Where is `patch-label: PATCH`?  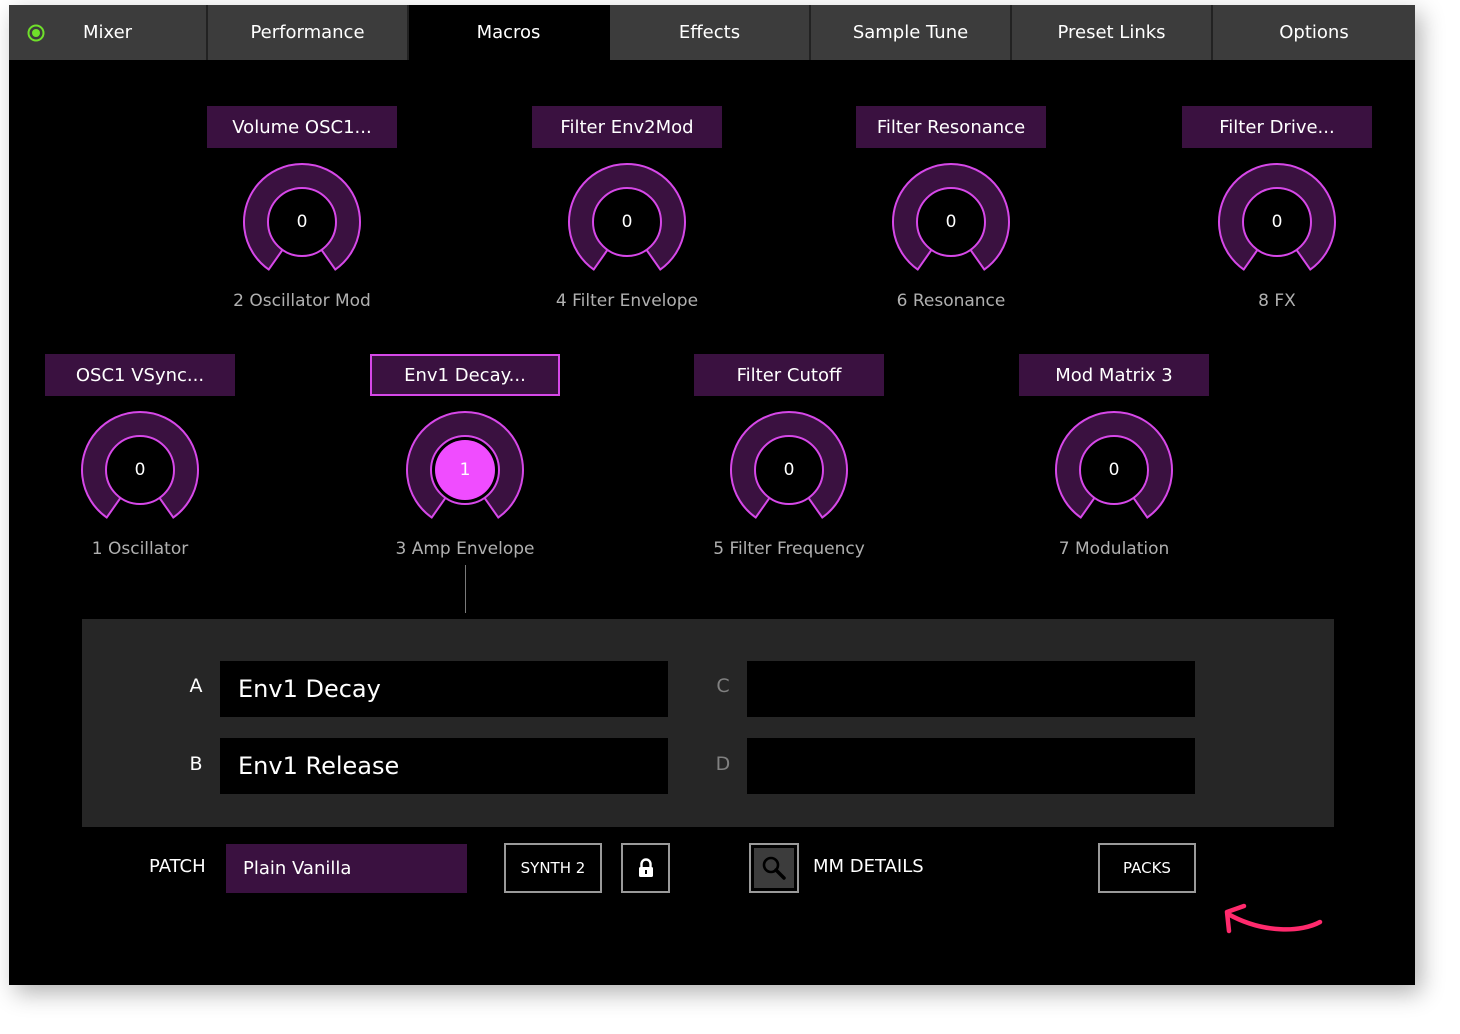
patch-label: PATCH is located at coordinates (177, 866).